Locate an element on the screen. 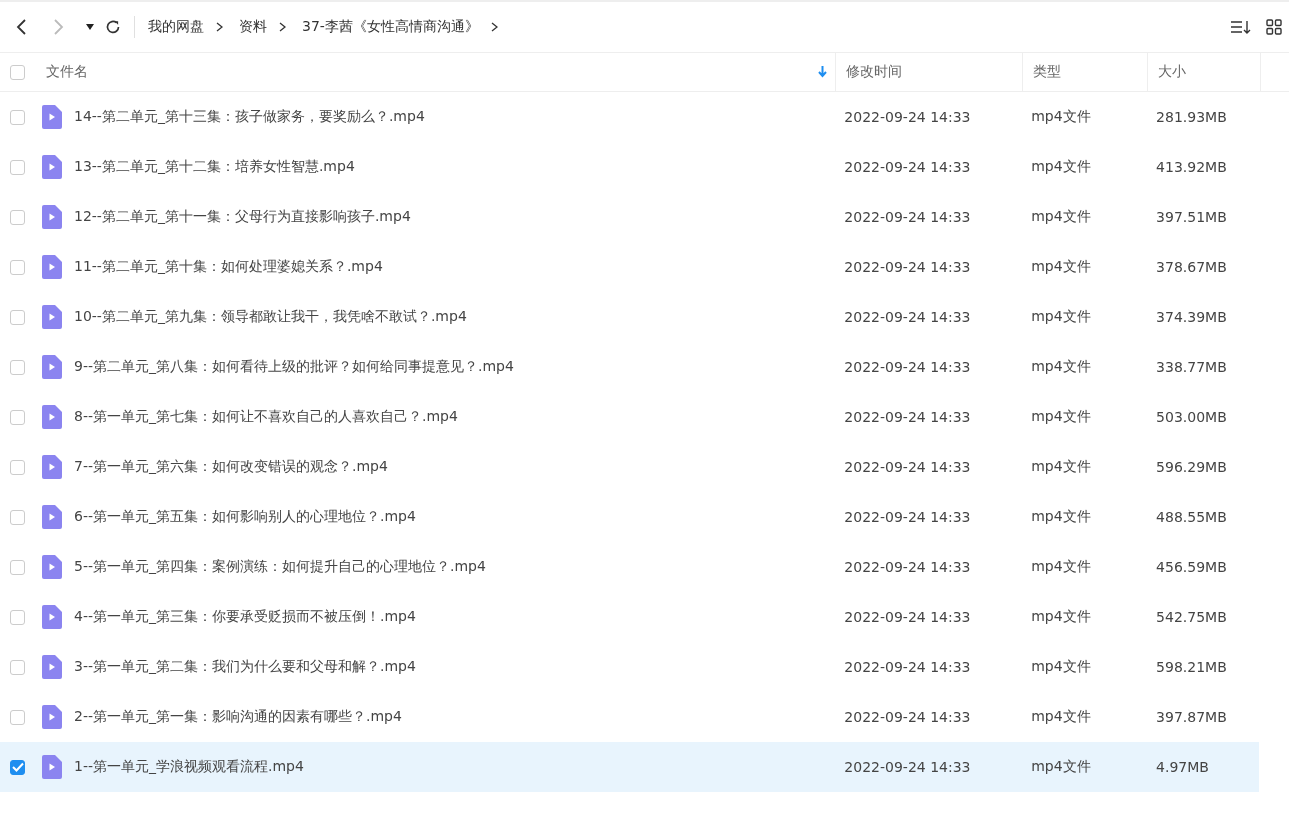 The height and width of the screenshot is (826, 1289). file-name: 2--第一单元_第一集：影响沟通的因素有哪些？.mp4 is located at coordinates (238, 717).